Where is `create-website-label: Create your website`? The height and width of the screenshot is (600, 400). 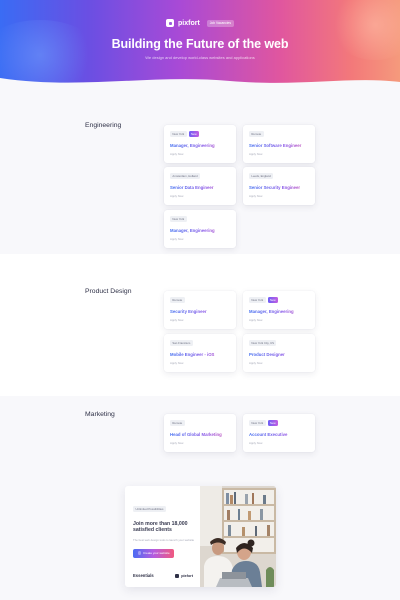
create-website-label: Create your website is located at coordinates (156, 553).